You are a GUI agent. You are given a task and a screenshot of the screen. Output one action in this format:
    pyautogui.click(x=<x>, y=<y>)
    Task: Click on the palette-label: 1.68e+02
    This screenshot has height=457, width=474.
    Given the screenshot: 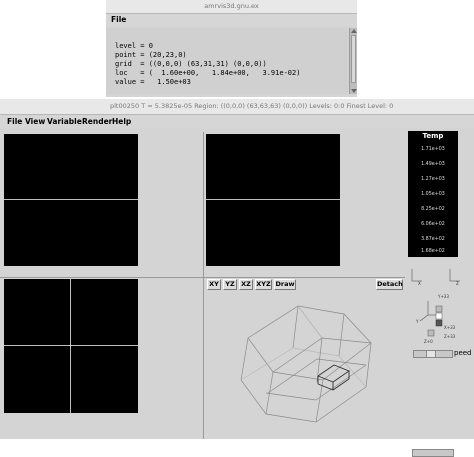 What is the action you would take?
    pyautogui.click(x=433, y=251)
    